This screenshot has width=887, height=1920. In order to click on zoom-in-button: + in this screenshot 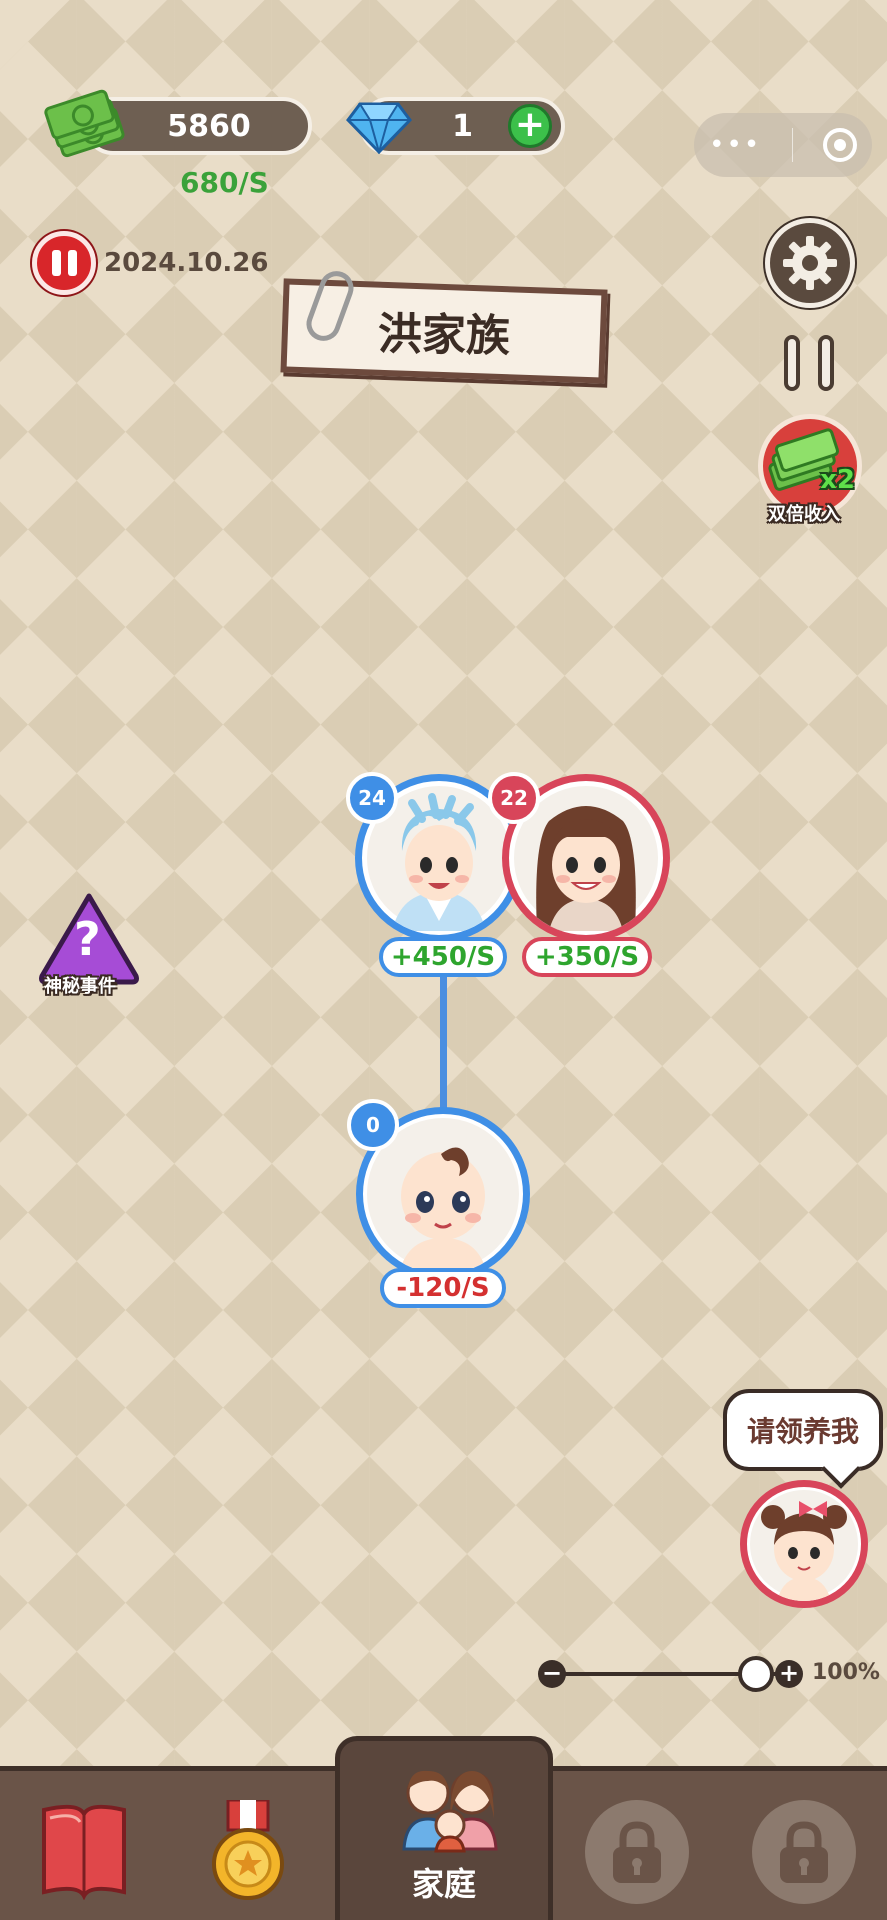, I will do `click(789, 1674)`.